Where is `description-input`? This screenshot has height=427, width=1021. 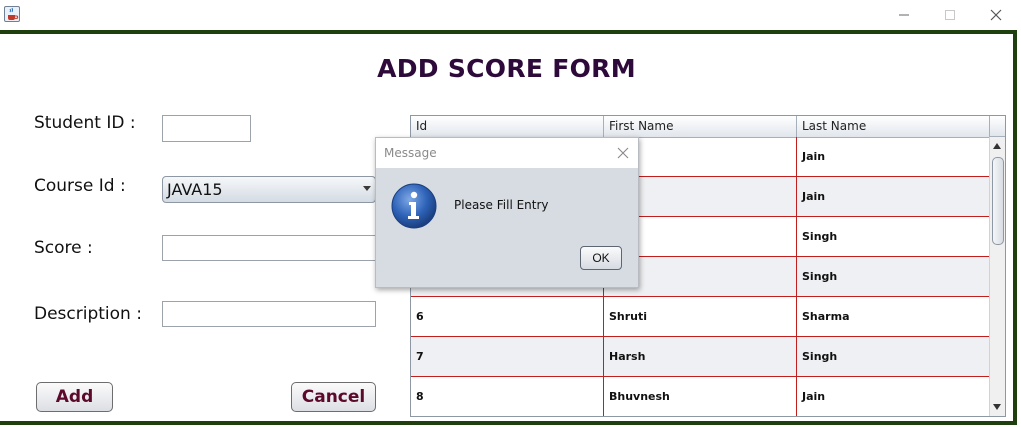 description-input is located at coordinates (269, 314).